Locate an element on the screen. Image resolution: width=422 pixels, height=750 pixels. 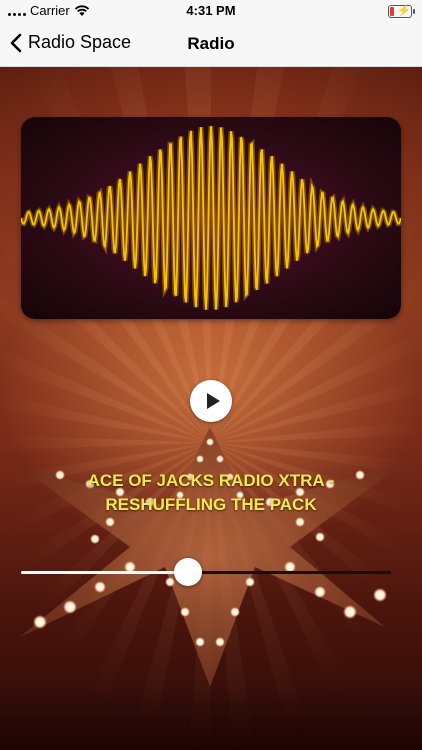
status-bar: Carrier 4:31 PM ⚡ is located at coordinates (211, 11).